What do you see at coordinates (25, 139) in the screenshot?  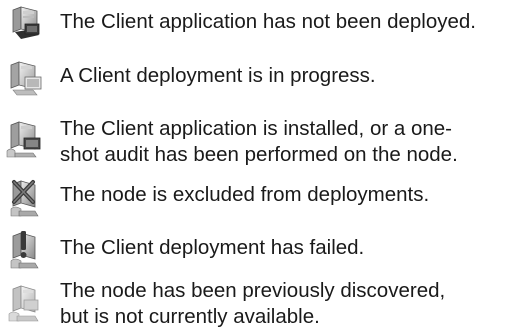 I see `computer-client-installed-icon` at bounding box center [25, 139].